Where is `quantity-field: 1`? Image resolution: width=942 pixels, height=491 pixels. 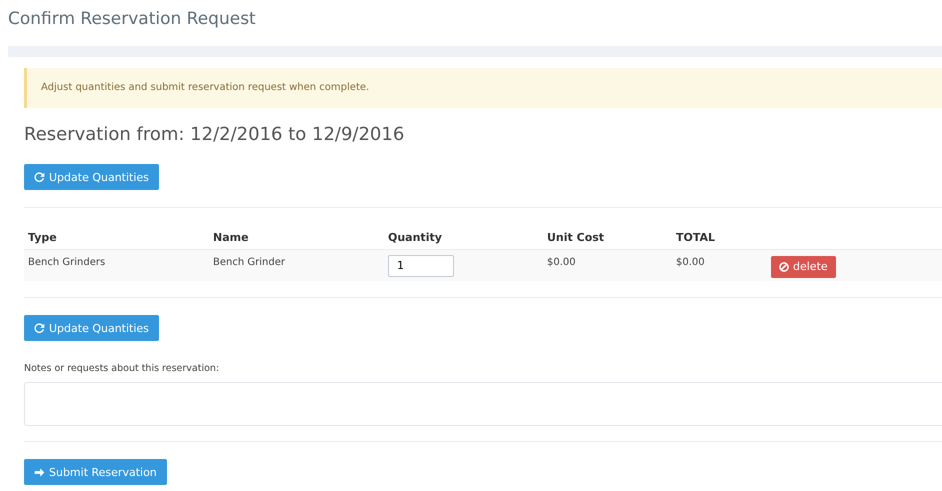
quantity-field: 1 is located at coordinates (421, 265).